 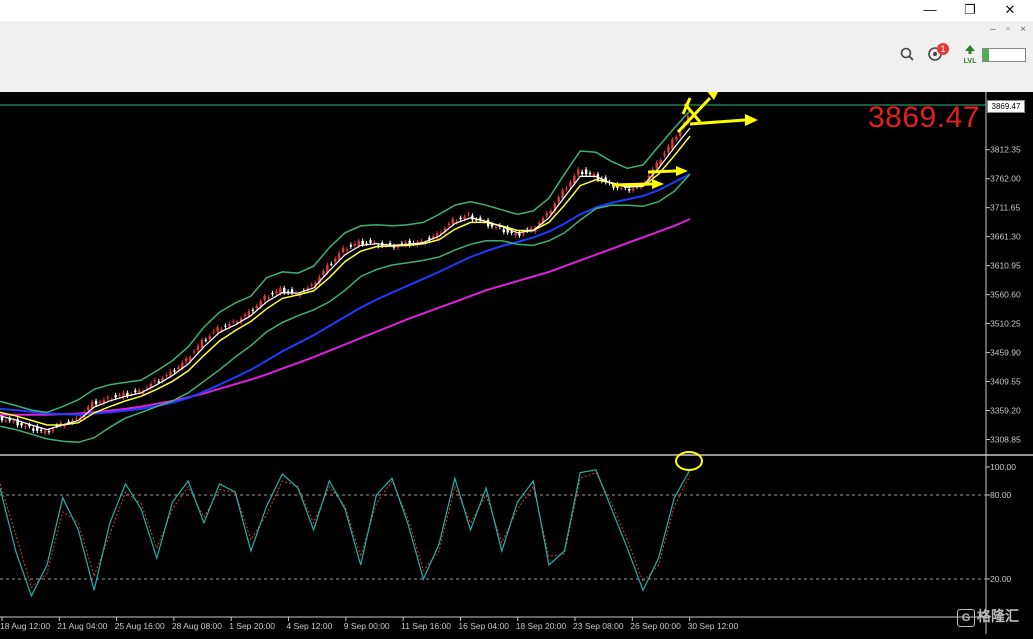 I want to click on current-price-tag: 3869.47, so click(x=1006, y=106).